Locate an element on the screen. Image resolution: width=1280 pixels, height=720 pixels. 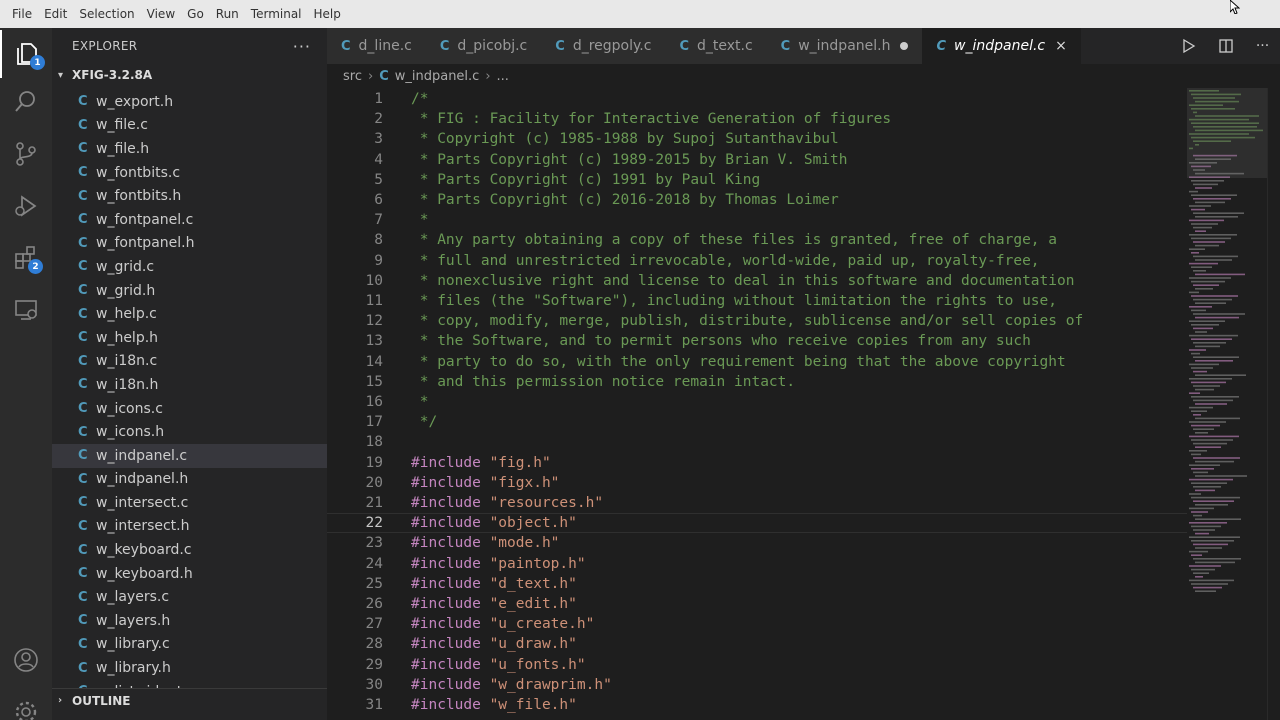
outline-section: › OUTLINE is located at coordinates (189, 700).